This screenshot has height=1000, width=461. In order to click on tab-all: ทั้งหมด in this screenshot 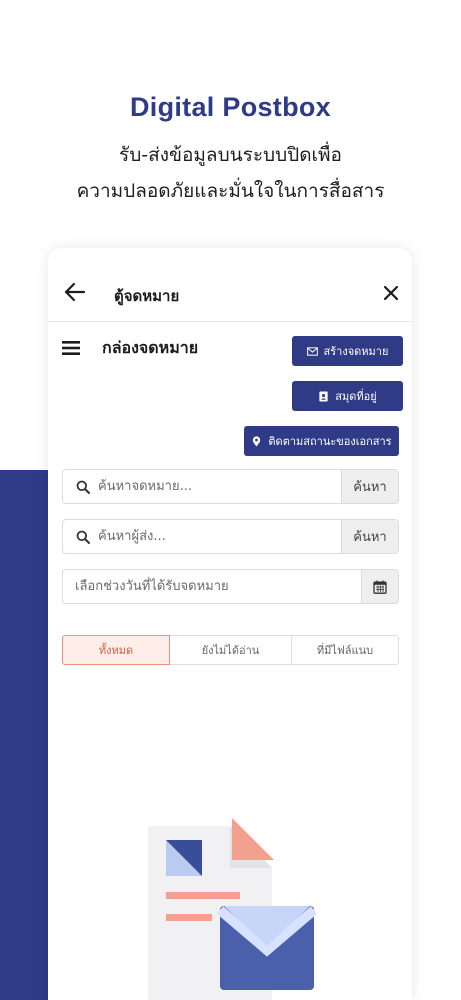, I will do `click(116, 650)`.